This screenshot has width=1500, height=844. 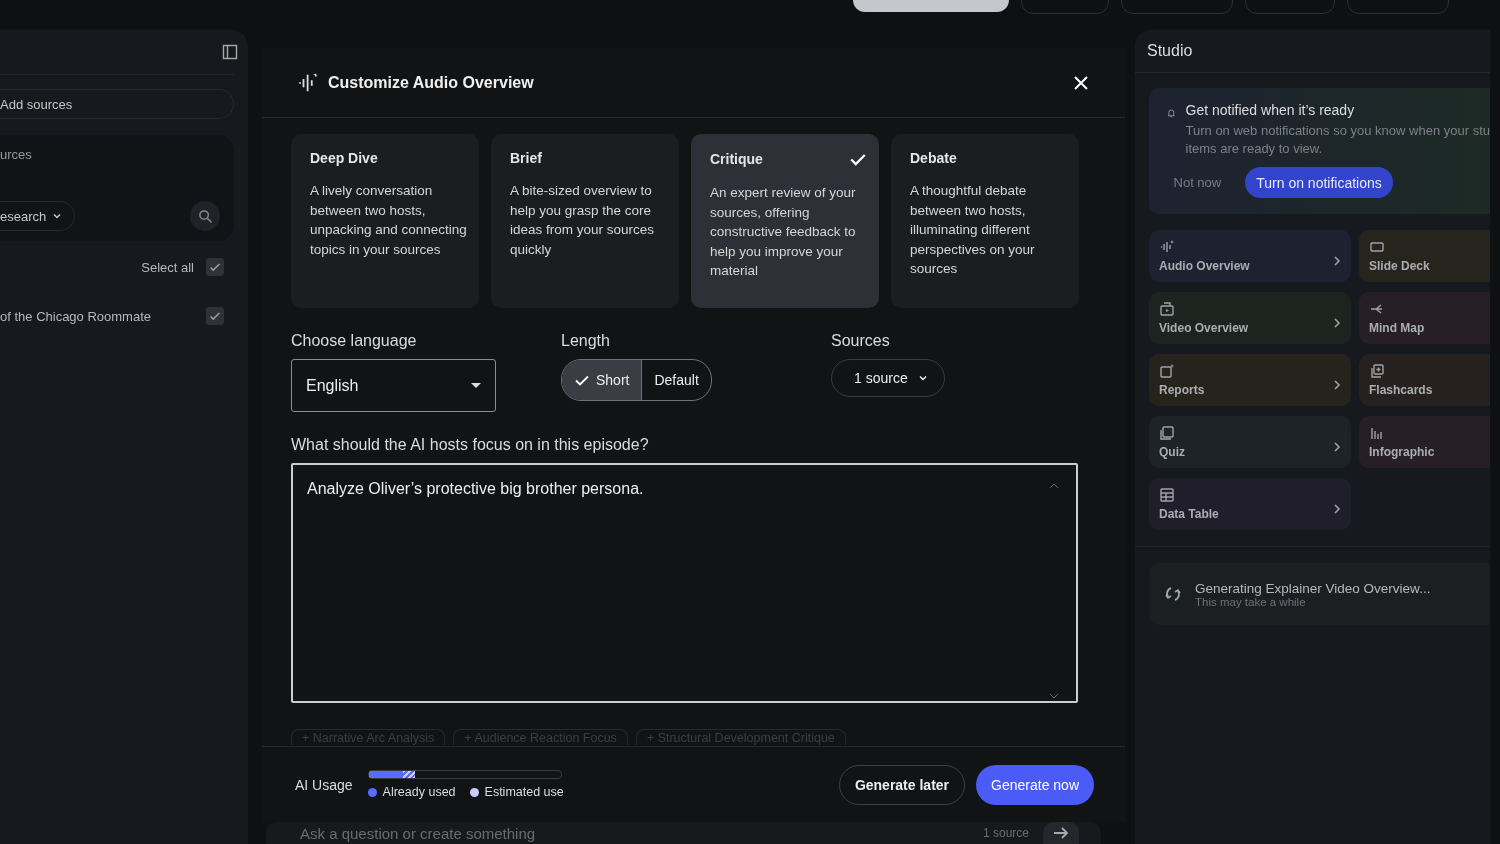 I want to click on format-card: Critique An expert review of your sources, offering constructive feedback to help you improve your material, so click(x=785, y=221).